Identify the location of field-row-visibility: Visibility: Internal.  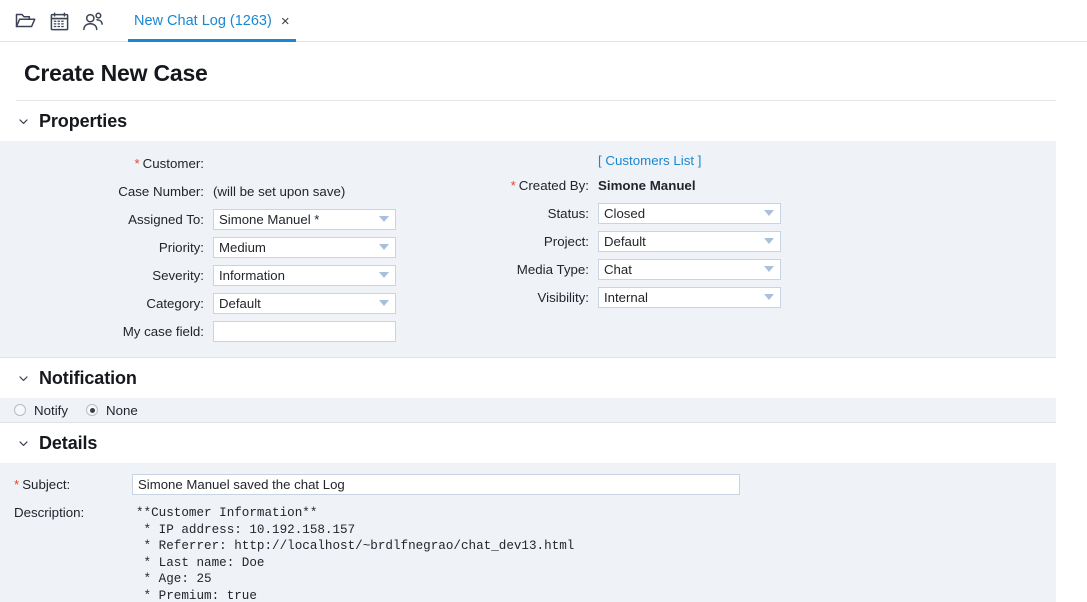
(740, 297).